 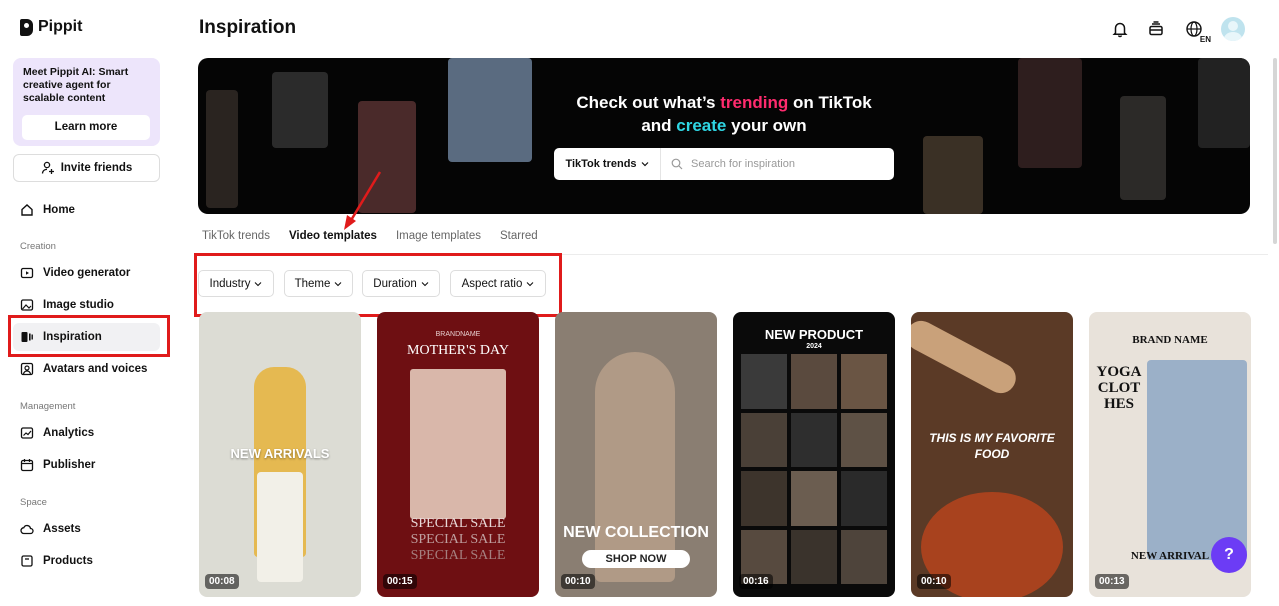 What do you see at coordinates (96, 168) in the screenshot?
I see `invite-friends-label: Invite friends` at bounding box center [96, 168].